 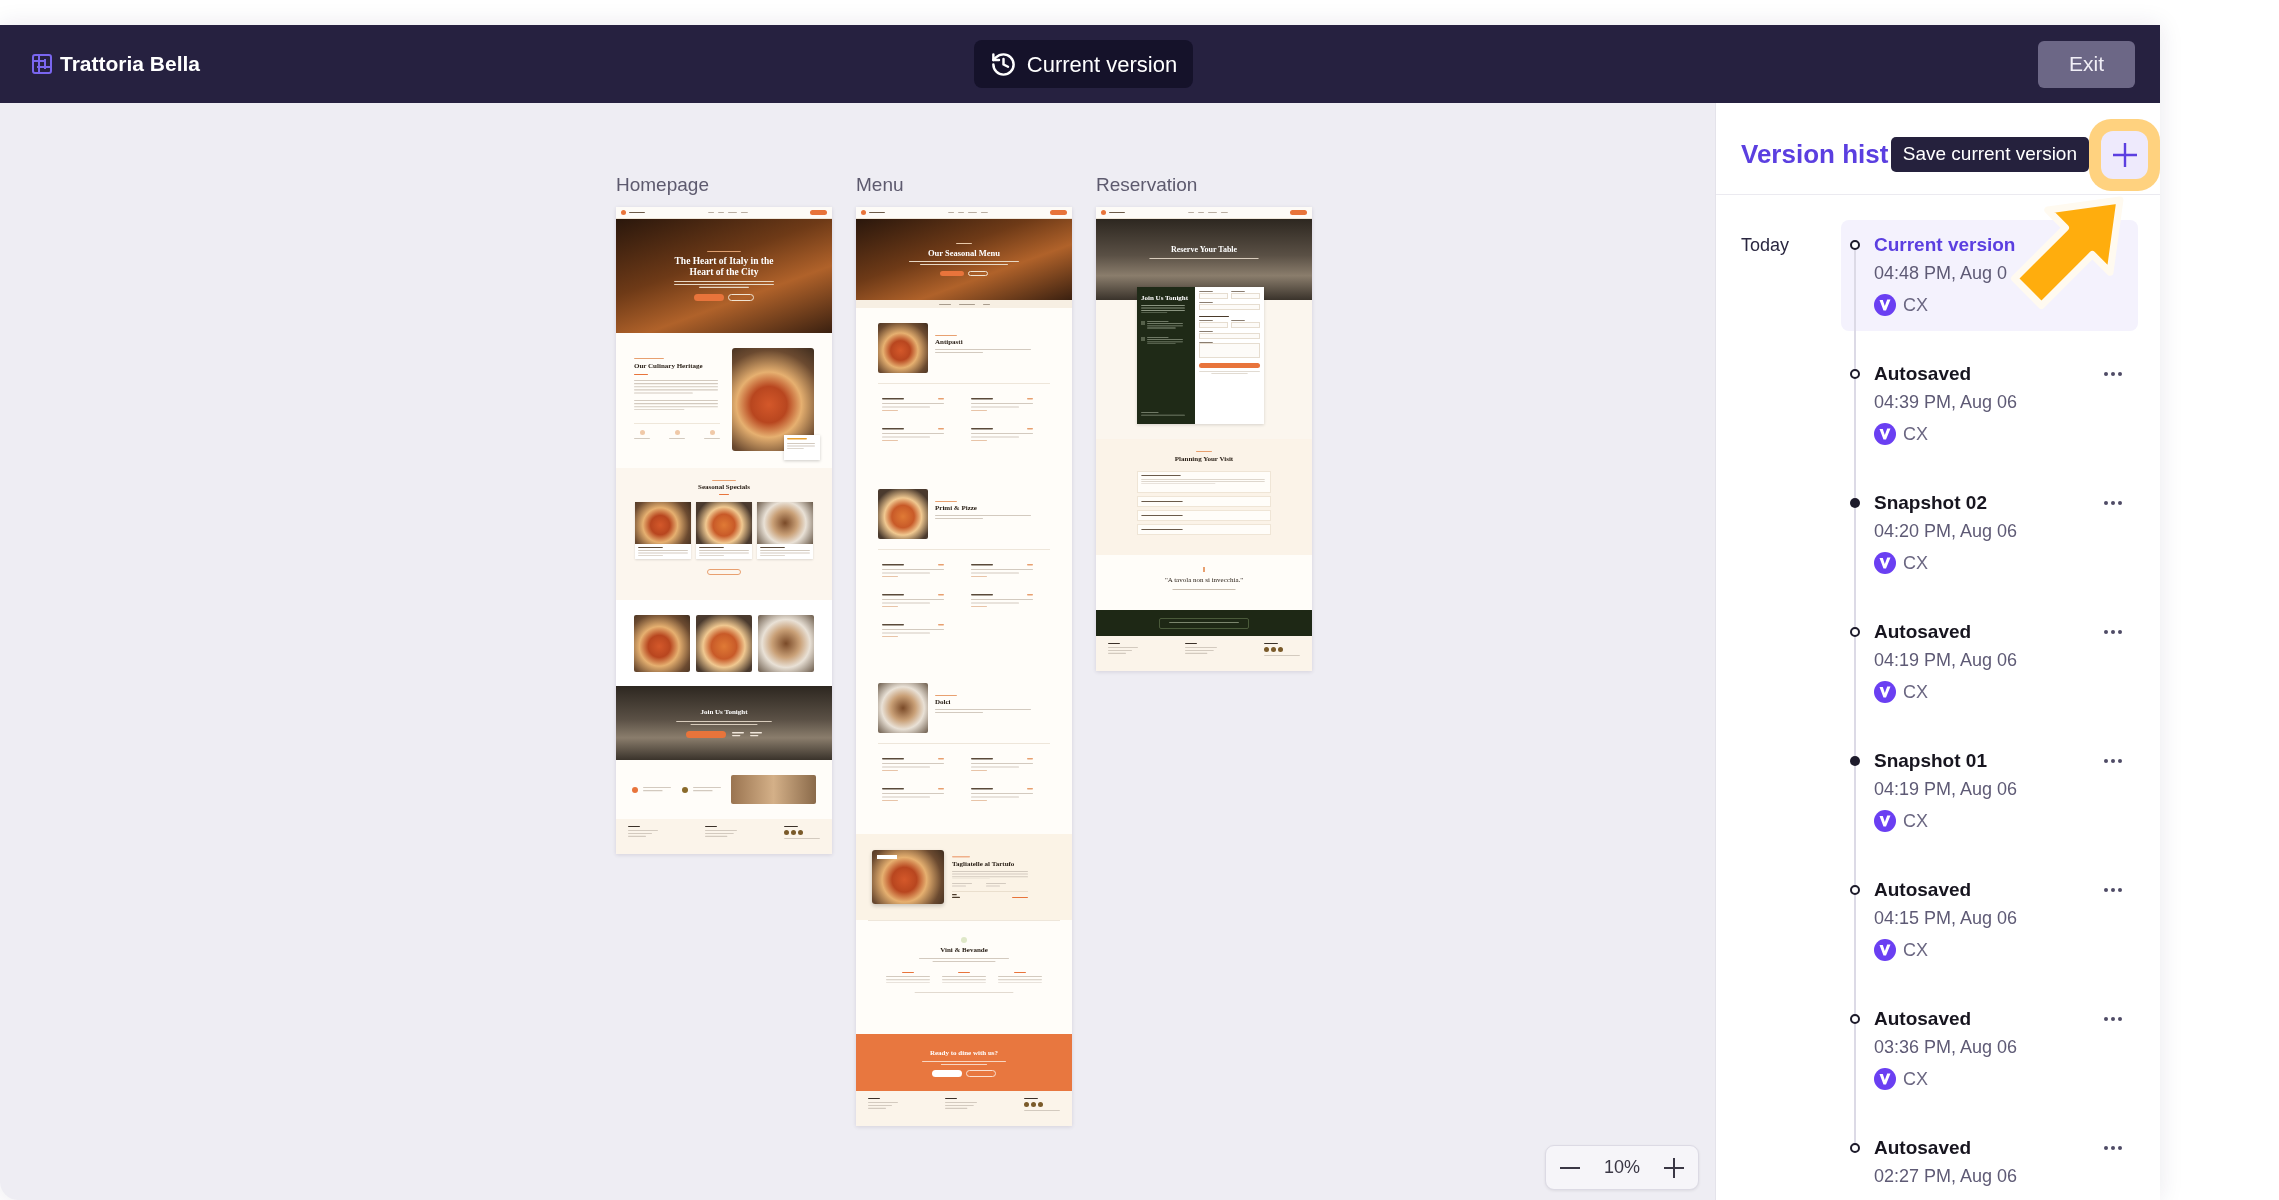 What do you see at coordinates (1946, 1176) in the screenshot?
I see `version-time: 02:27 PM, Aug 06` at bounding box center [1946, 1176].